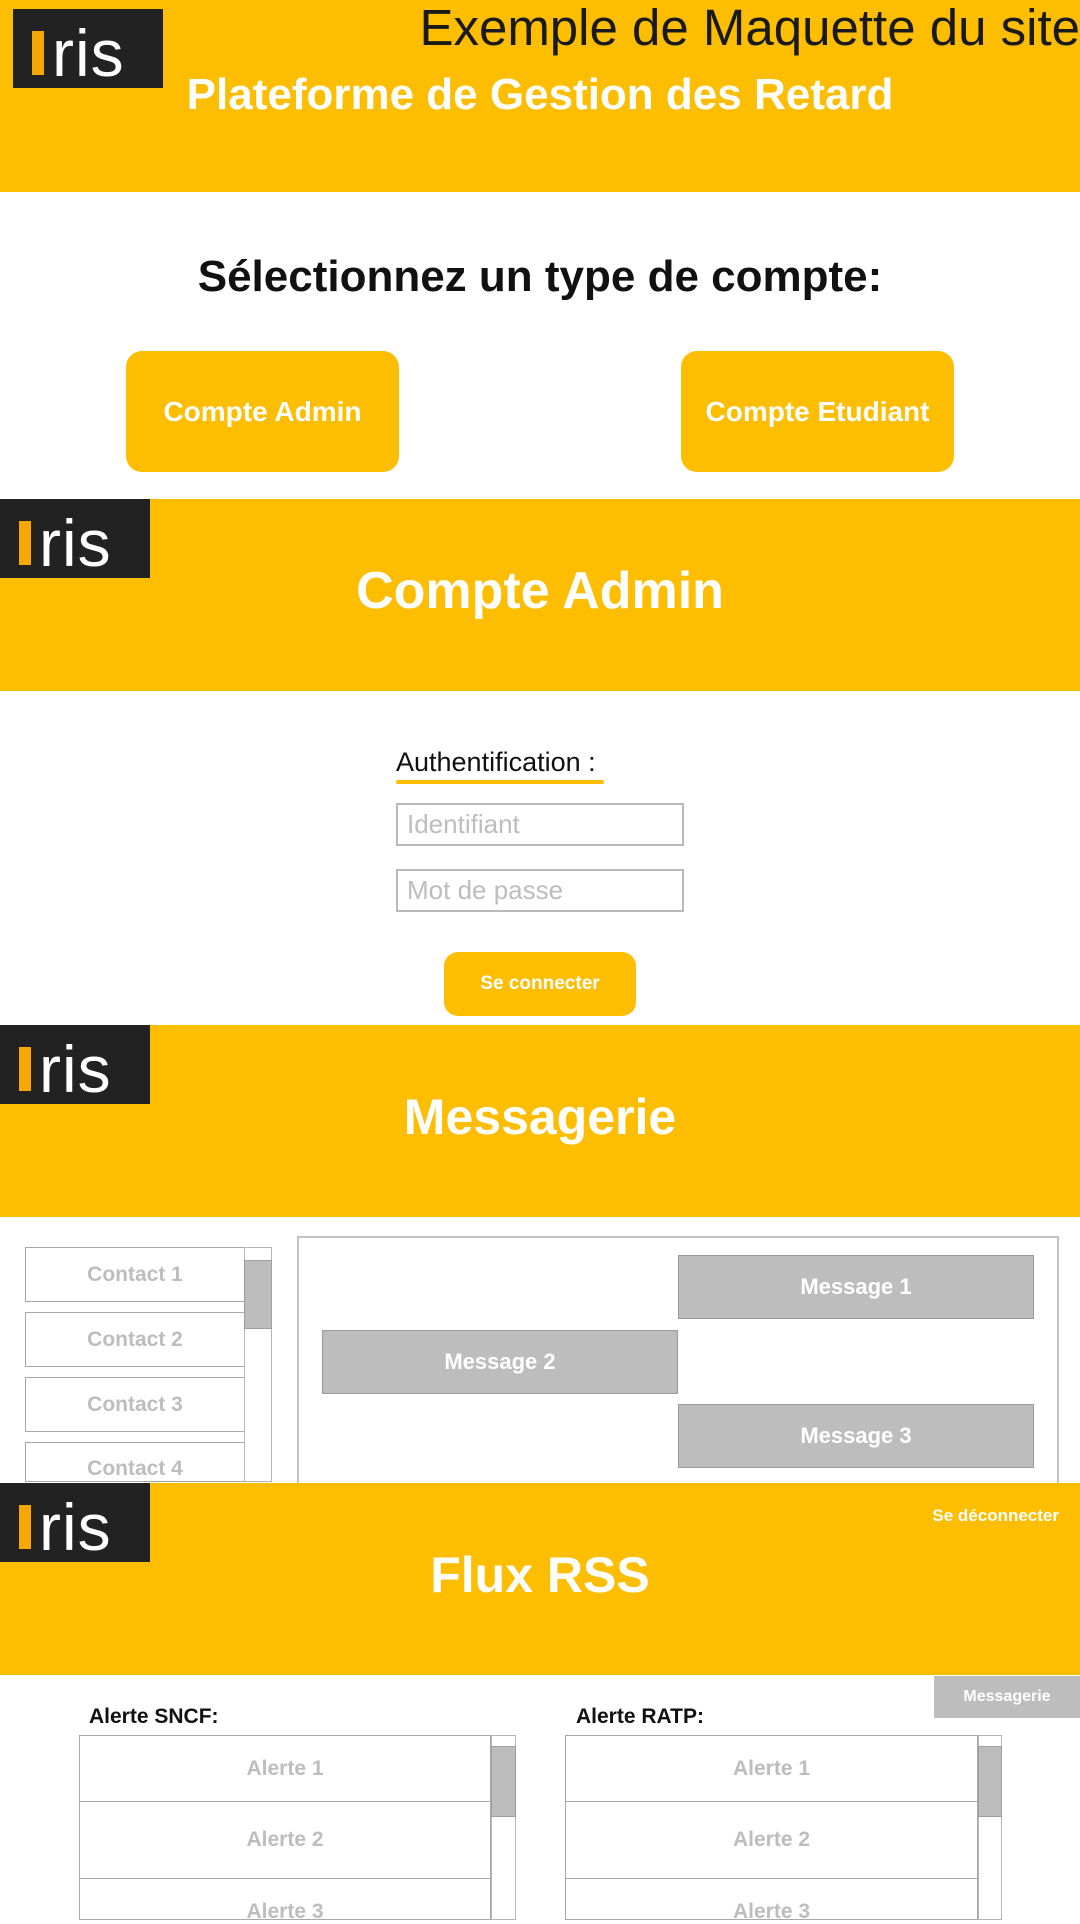  I want to click on mockup-label: Exemple de Maquette du site, so click(749, 28).